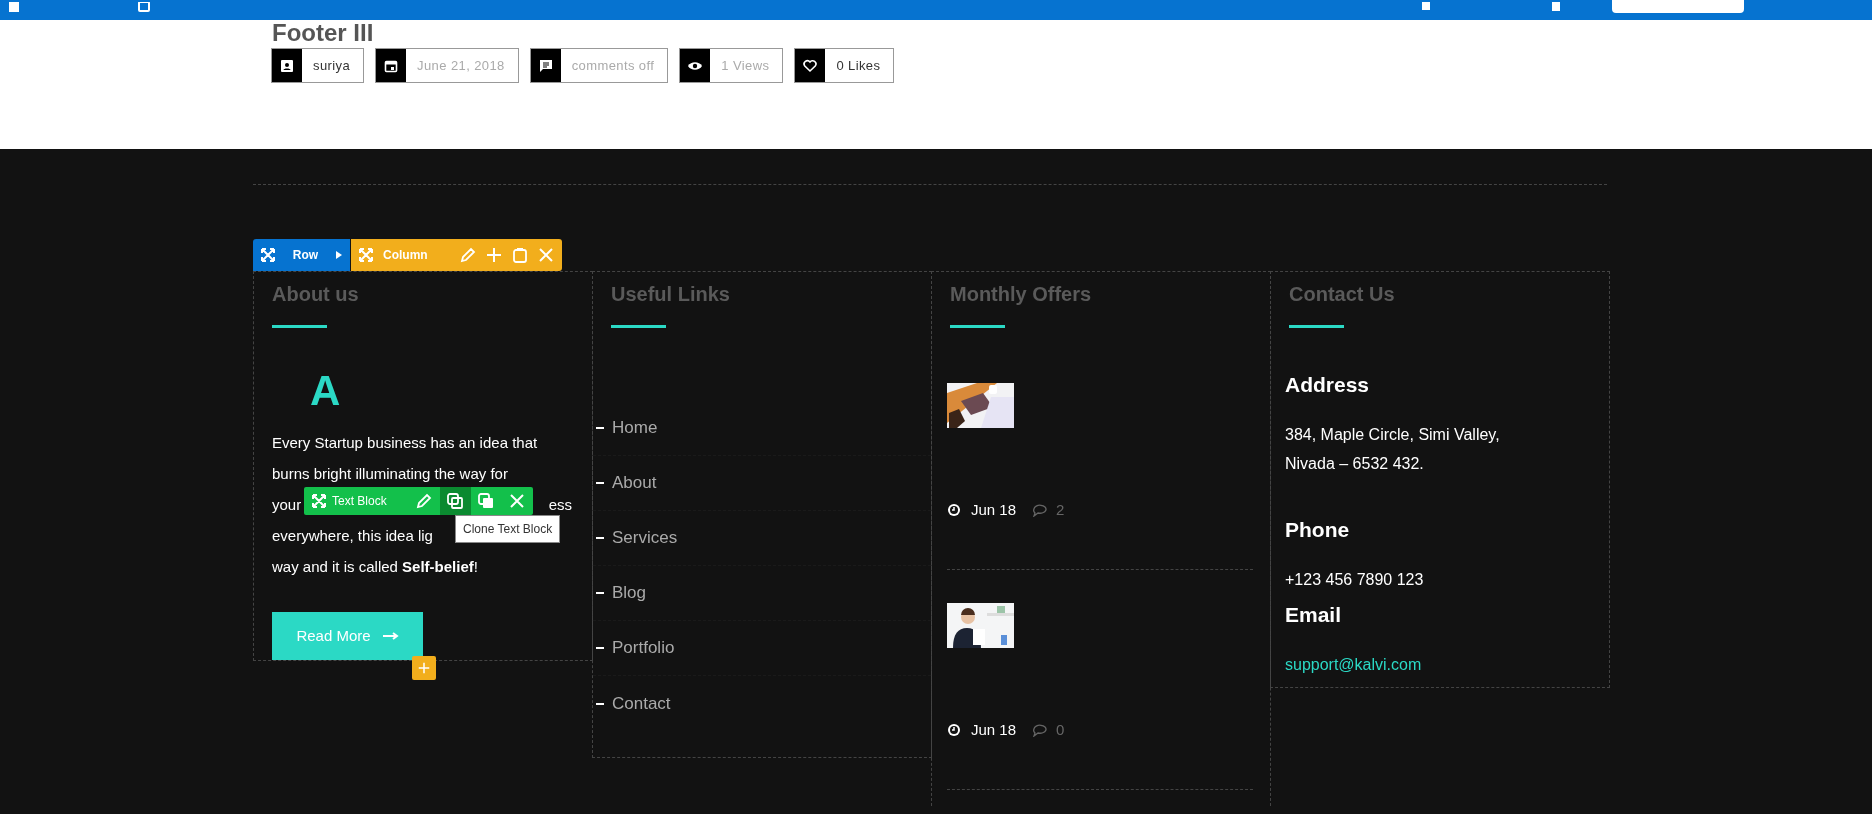  Describe the element at coordinates (390, 636) in the screenshot. I see `arrow-icon` at that location.